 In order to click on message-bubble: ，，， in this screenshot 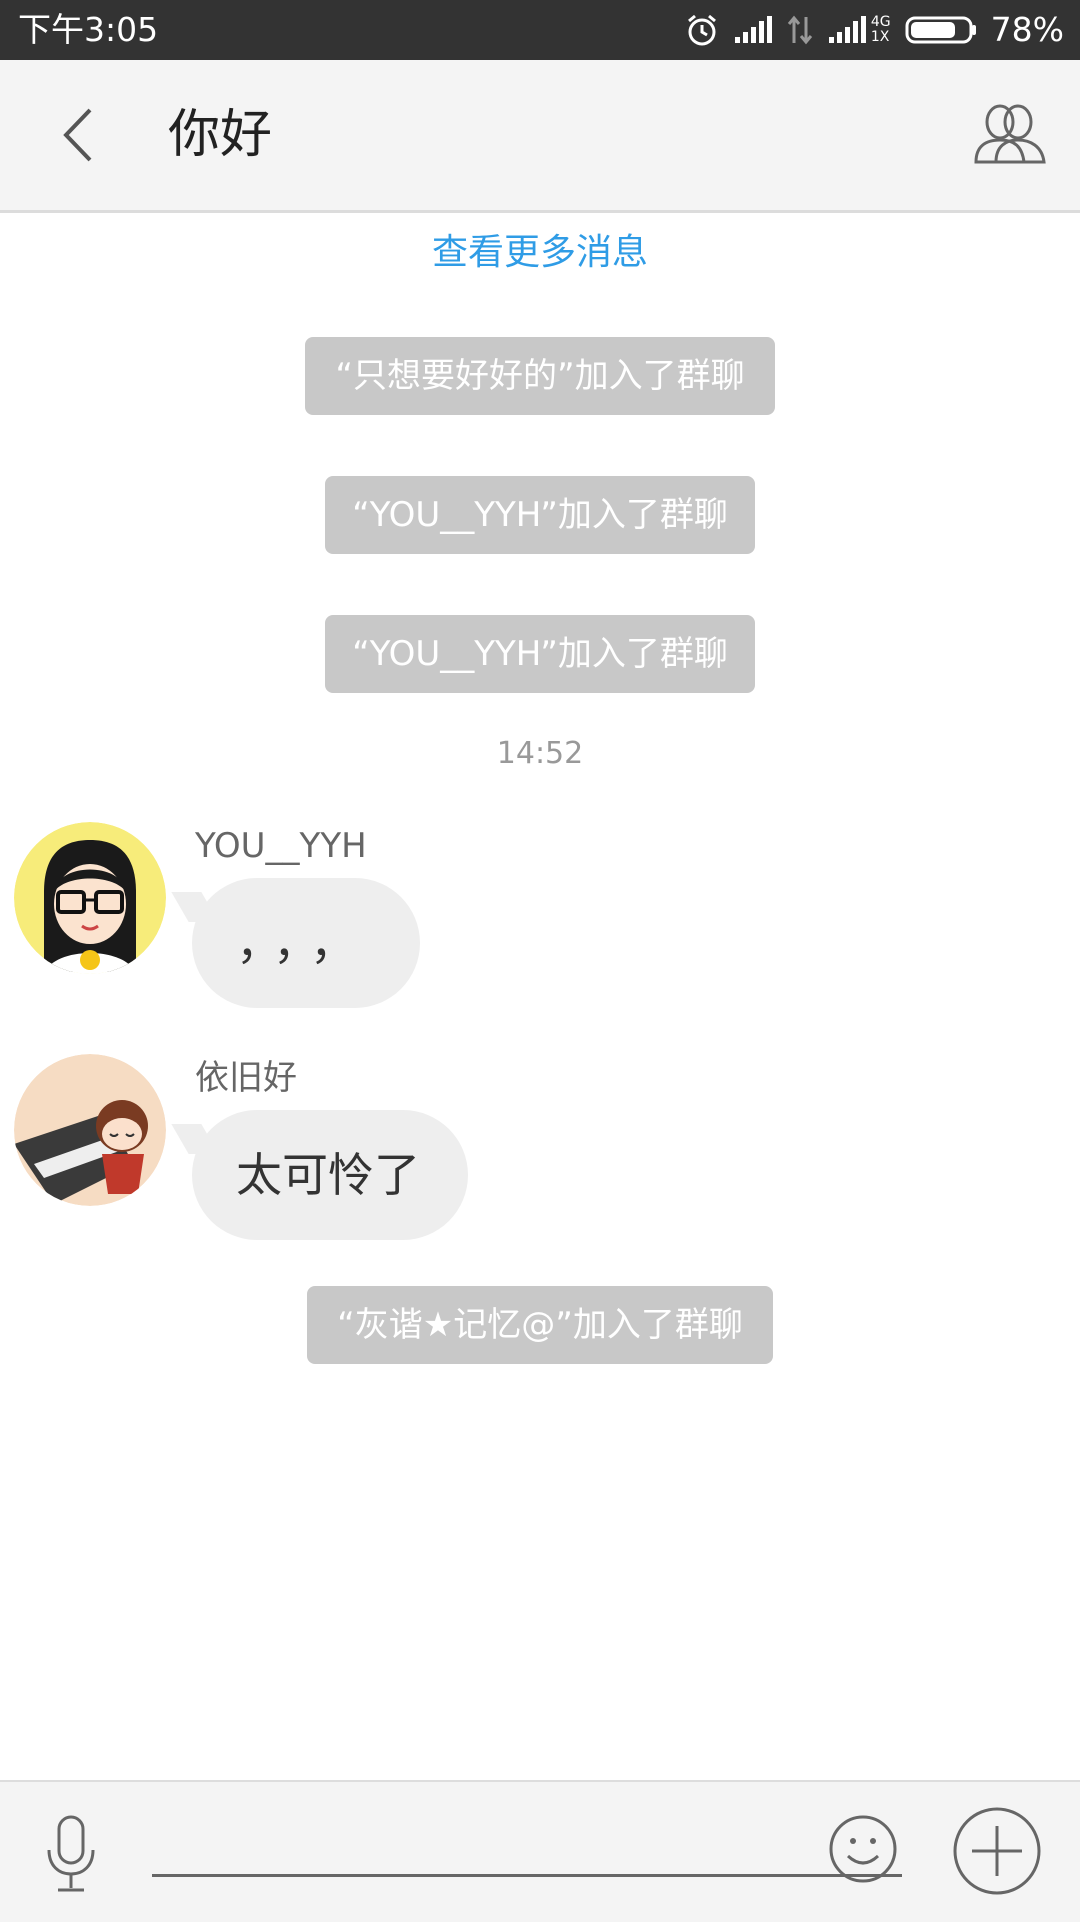, I will do `click(306, 943)`.